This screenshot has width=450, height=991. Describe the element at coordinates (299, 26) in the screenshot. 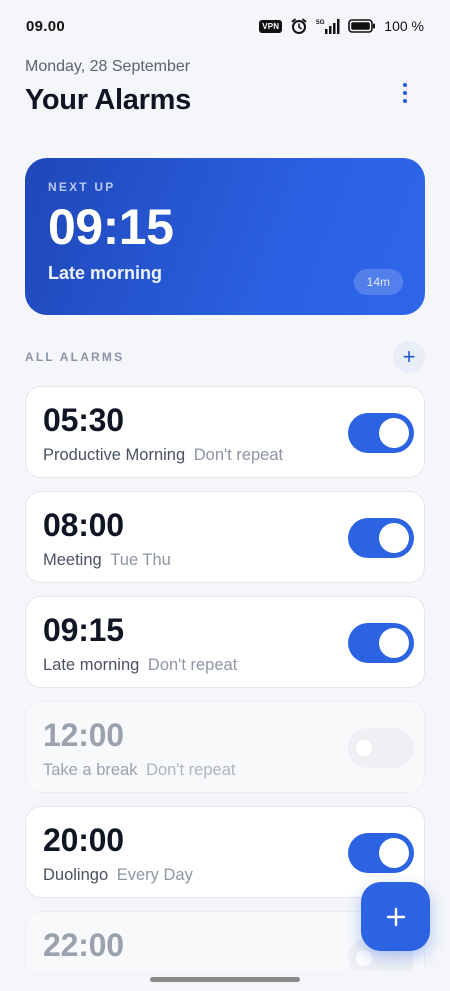

I see `alarm-clock-icon` at that location.